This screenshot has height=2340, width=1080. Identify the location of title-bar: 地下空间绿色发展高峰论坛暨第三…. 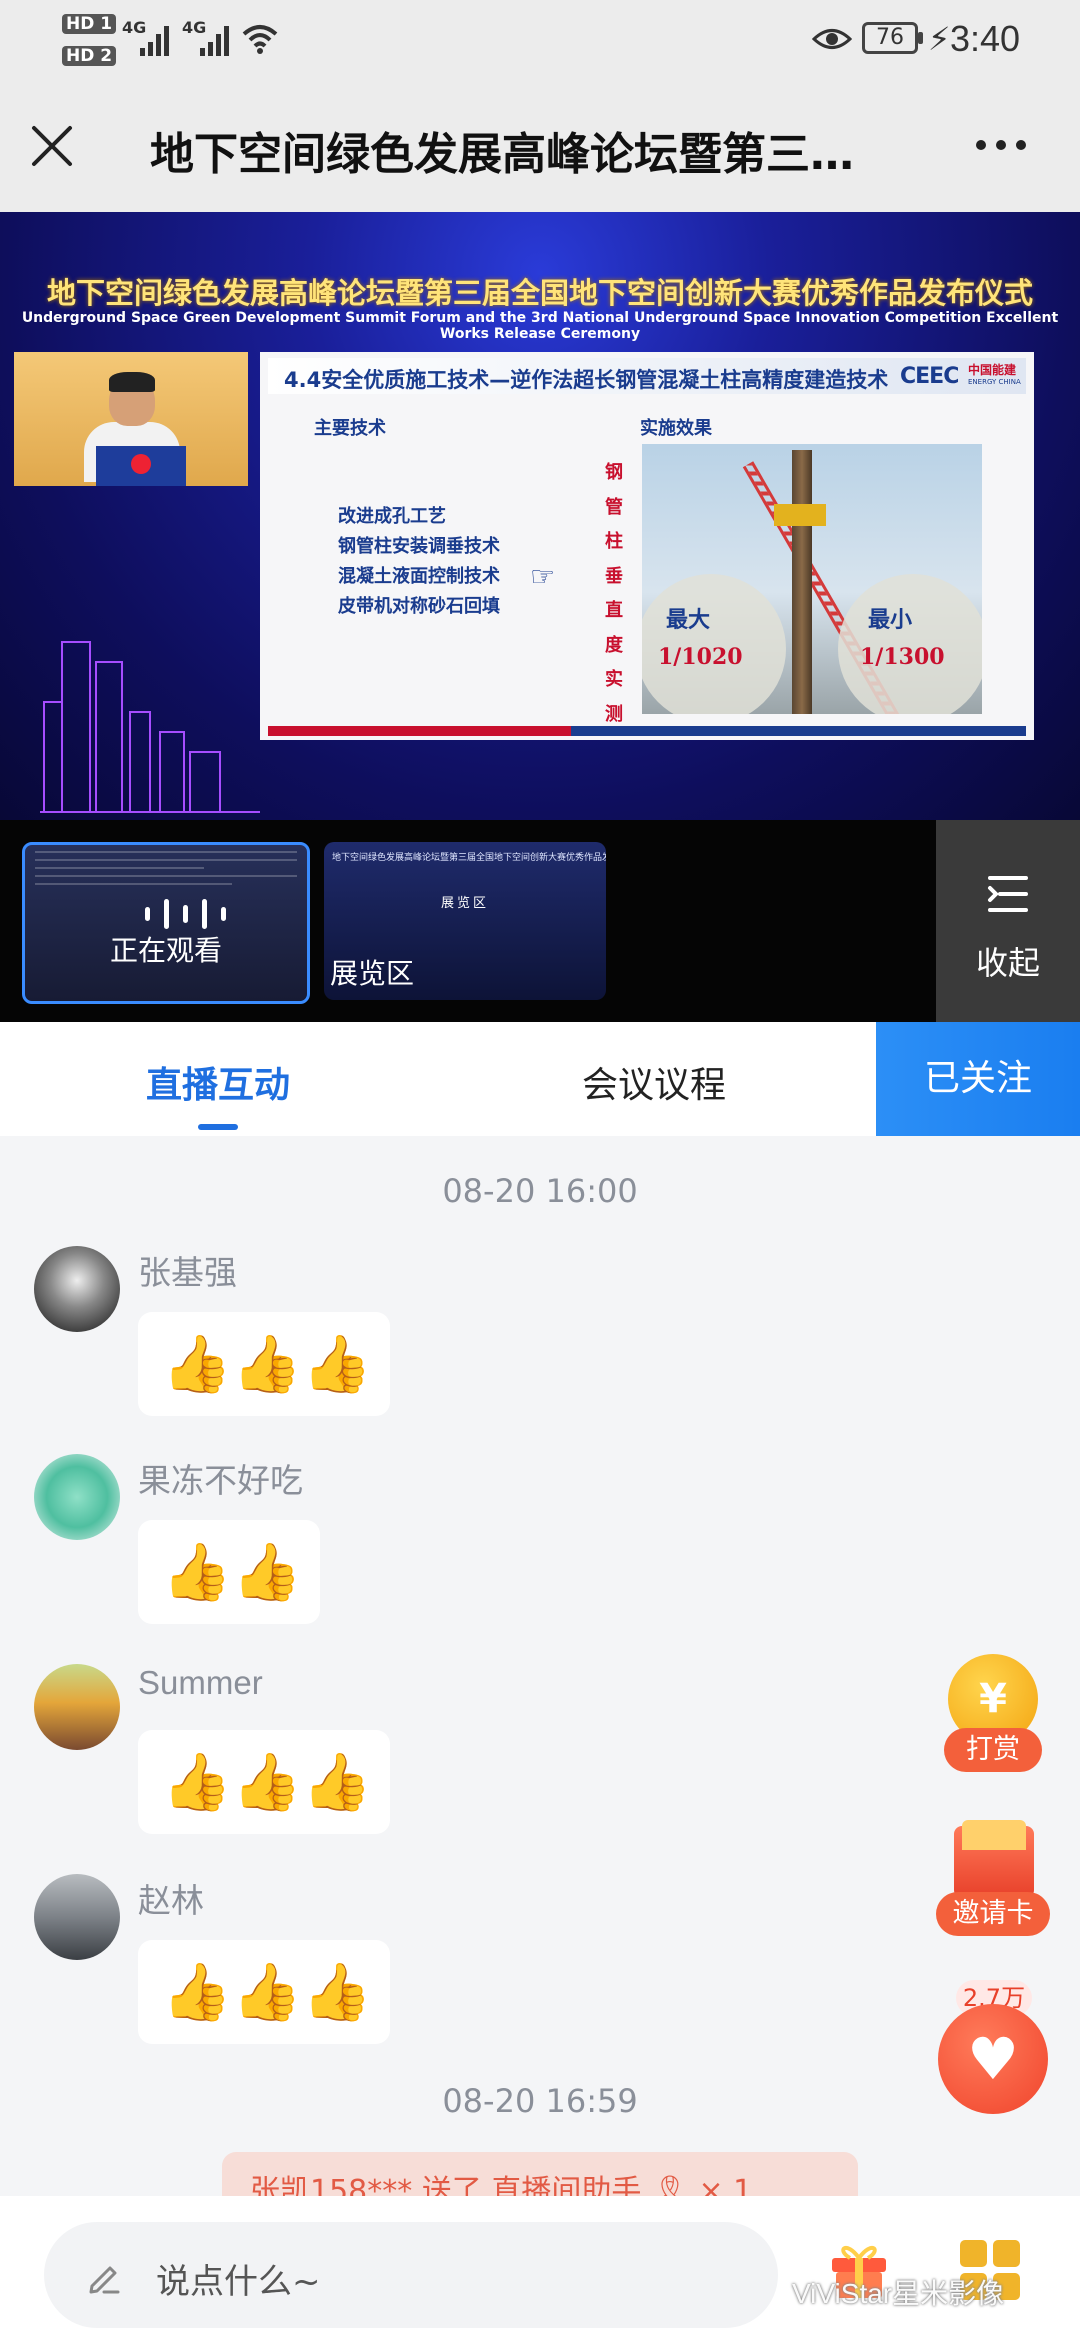
(540, 146).